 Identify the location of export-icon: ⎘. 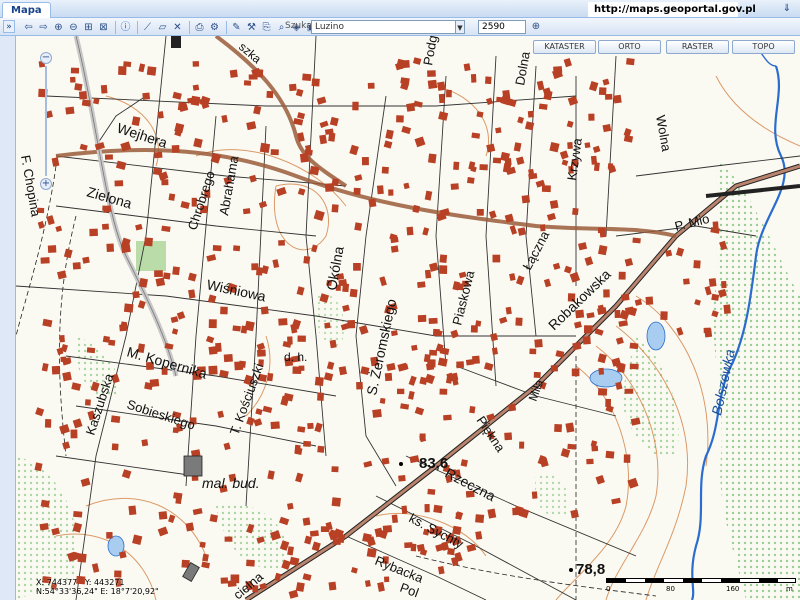
(266, 27).